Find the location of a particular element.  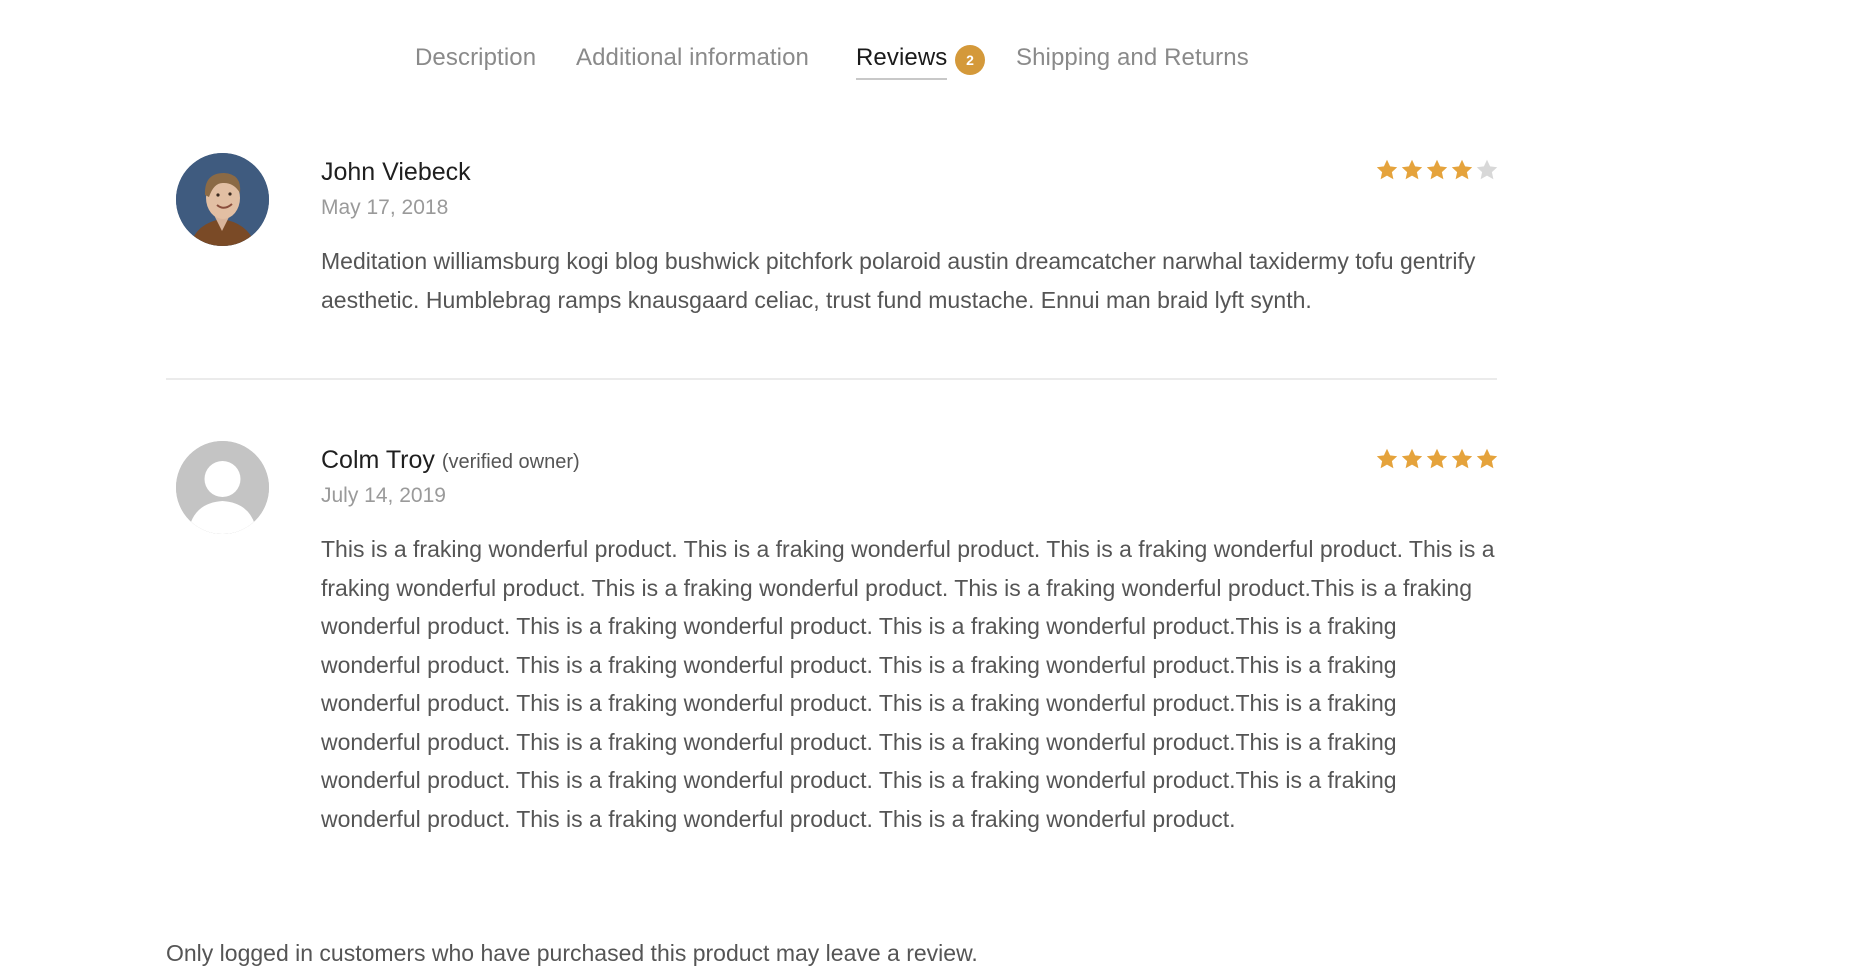

reviewer-name: John Viebeck is located at coordinates (396, 172).